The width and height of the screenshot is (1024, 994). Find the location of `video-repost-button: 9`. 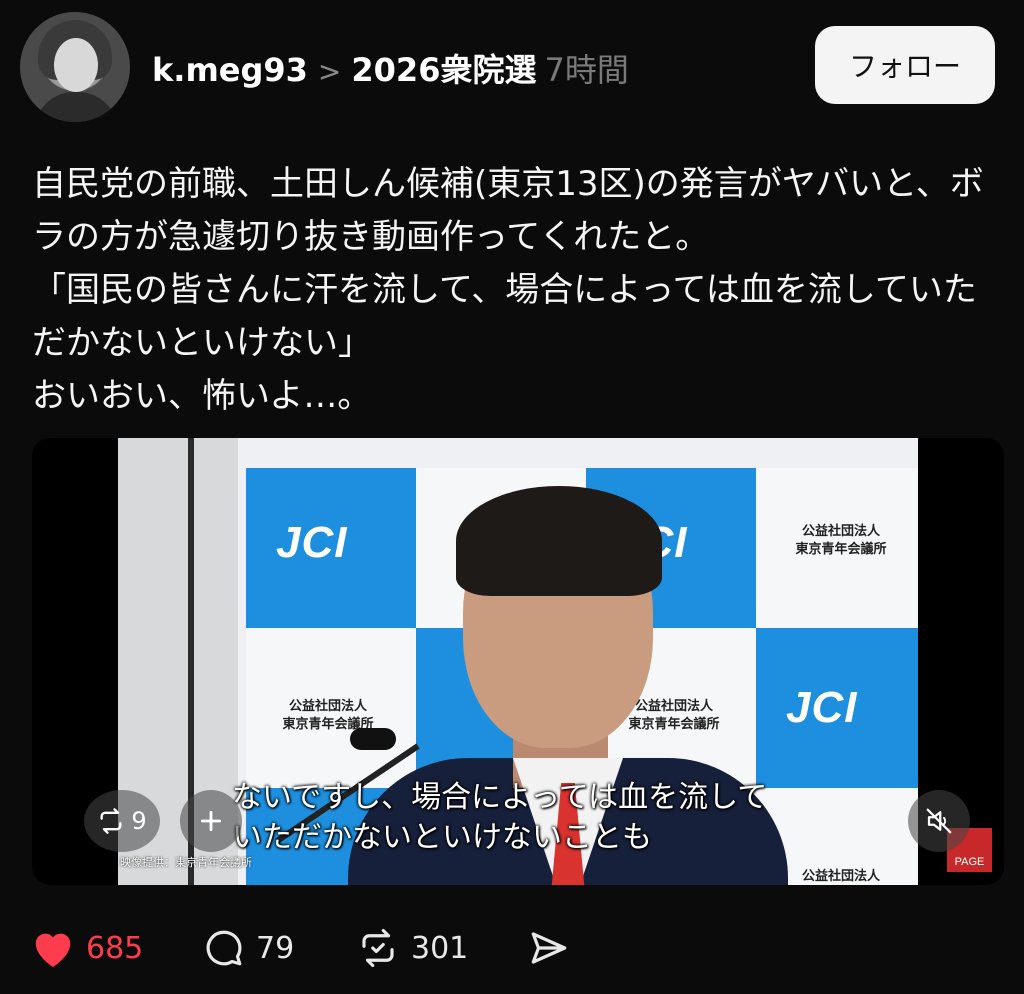

video-repost-button: 9 is located at coordinates (122, 821).